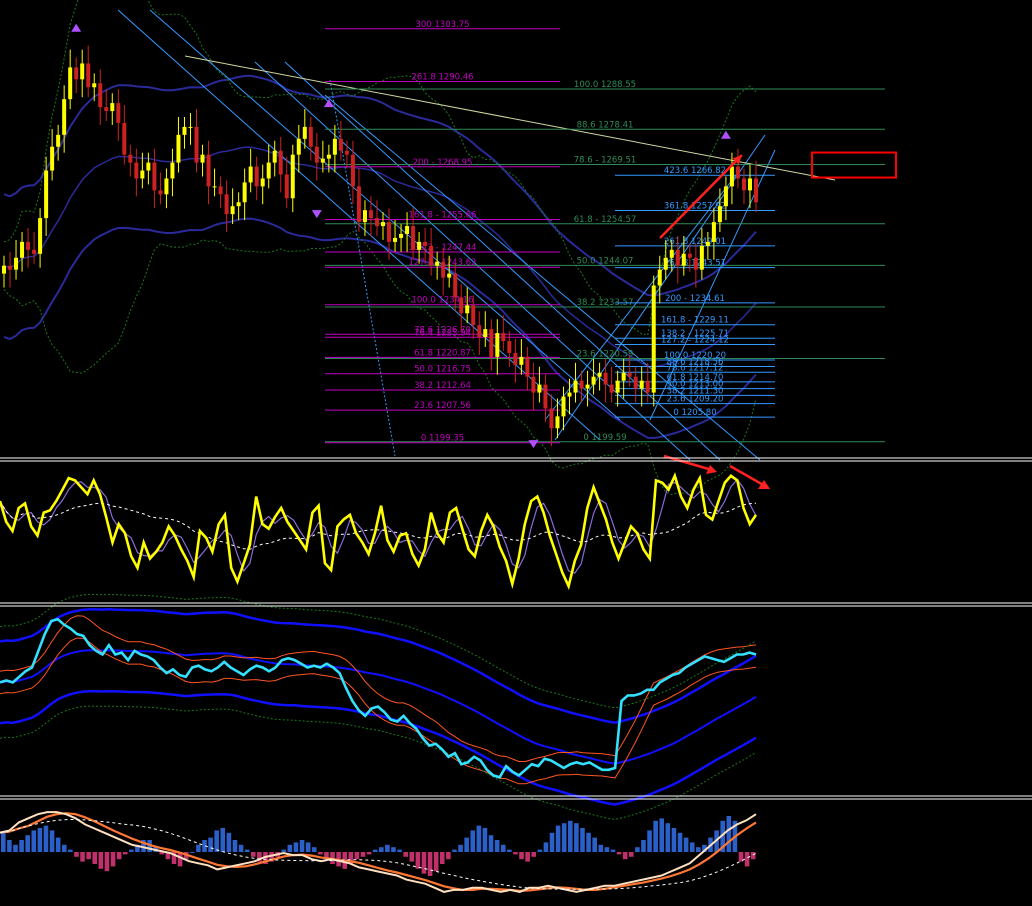  I want to click on fib-left-level-label: 161.8 - 1255.66, so click(443, 215).